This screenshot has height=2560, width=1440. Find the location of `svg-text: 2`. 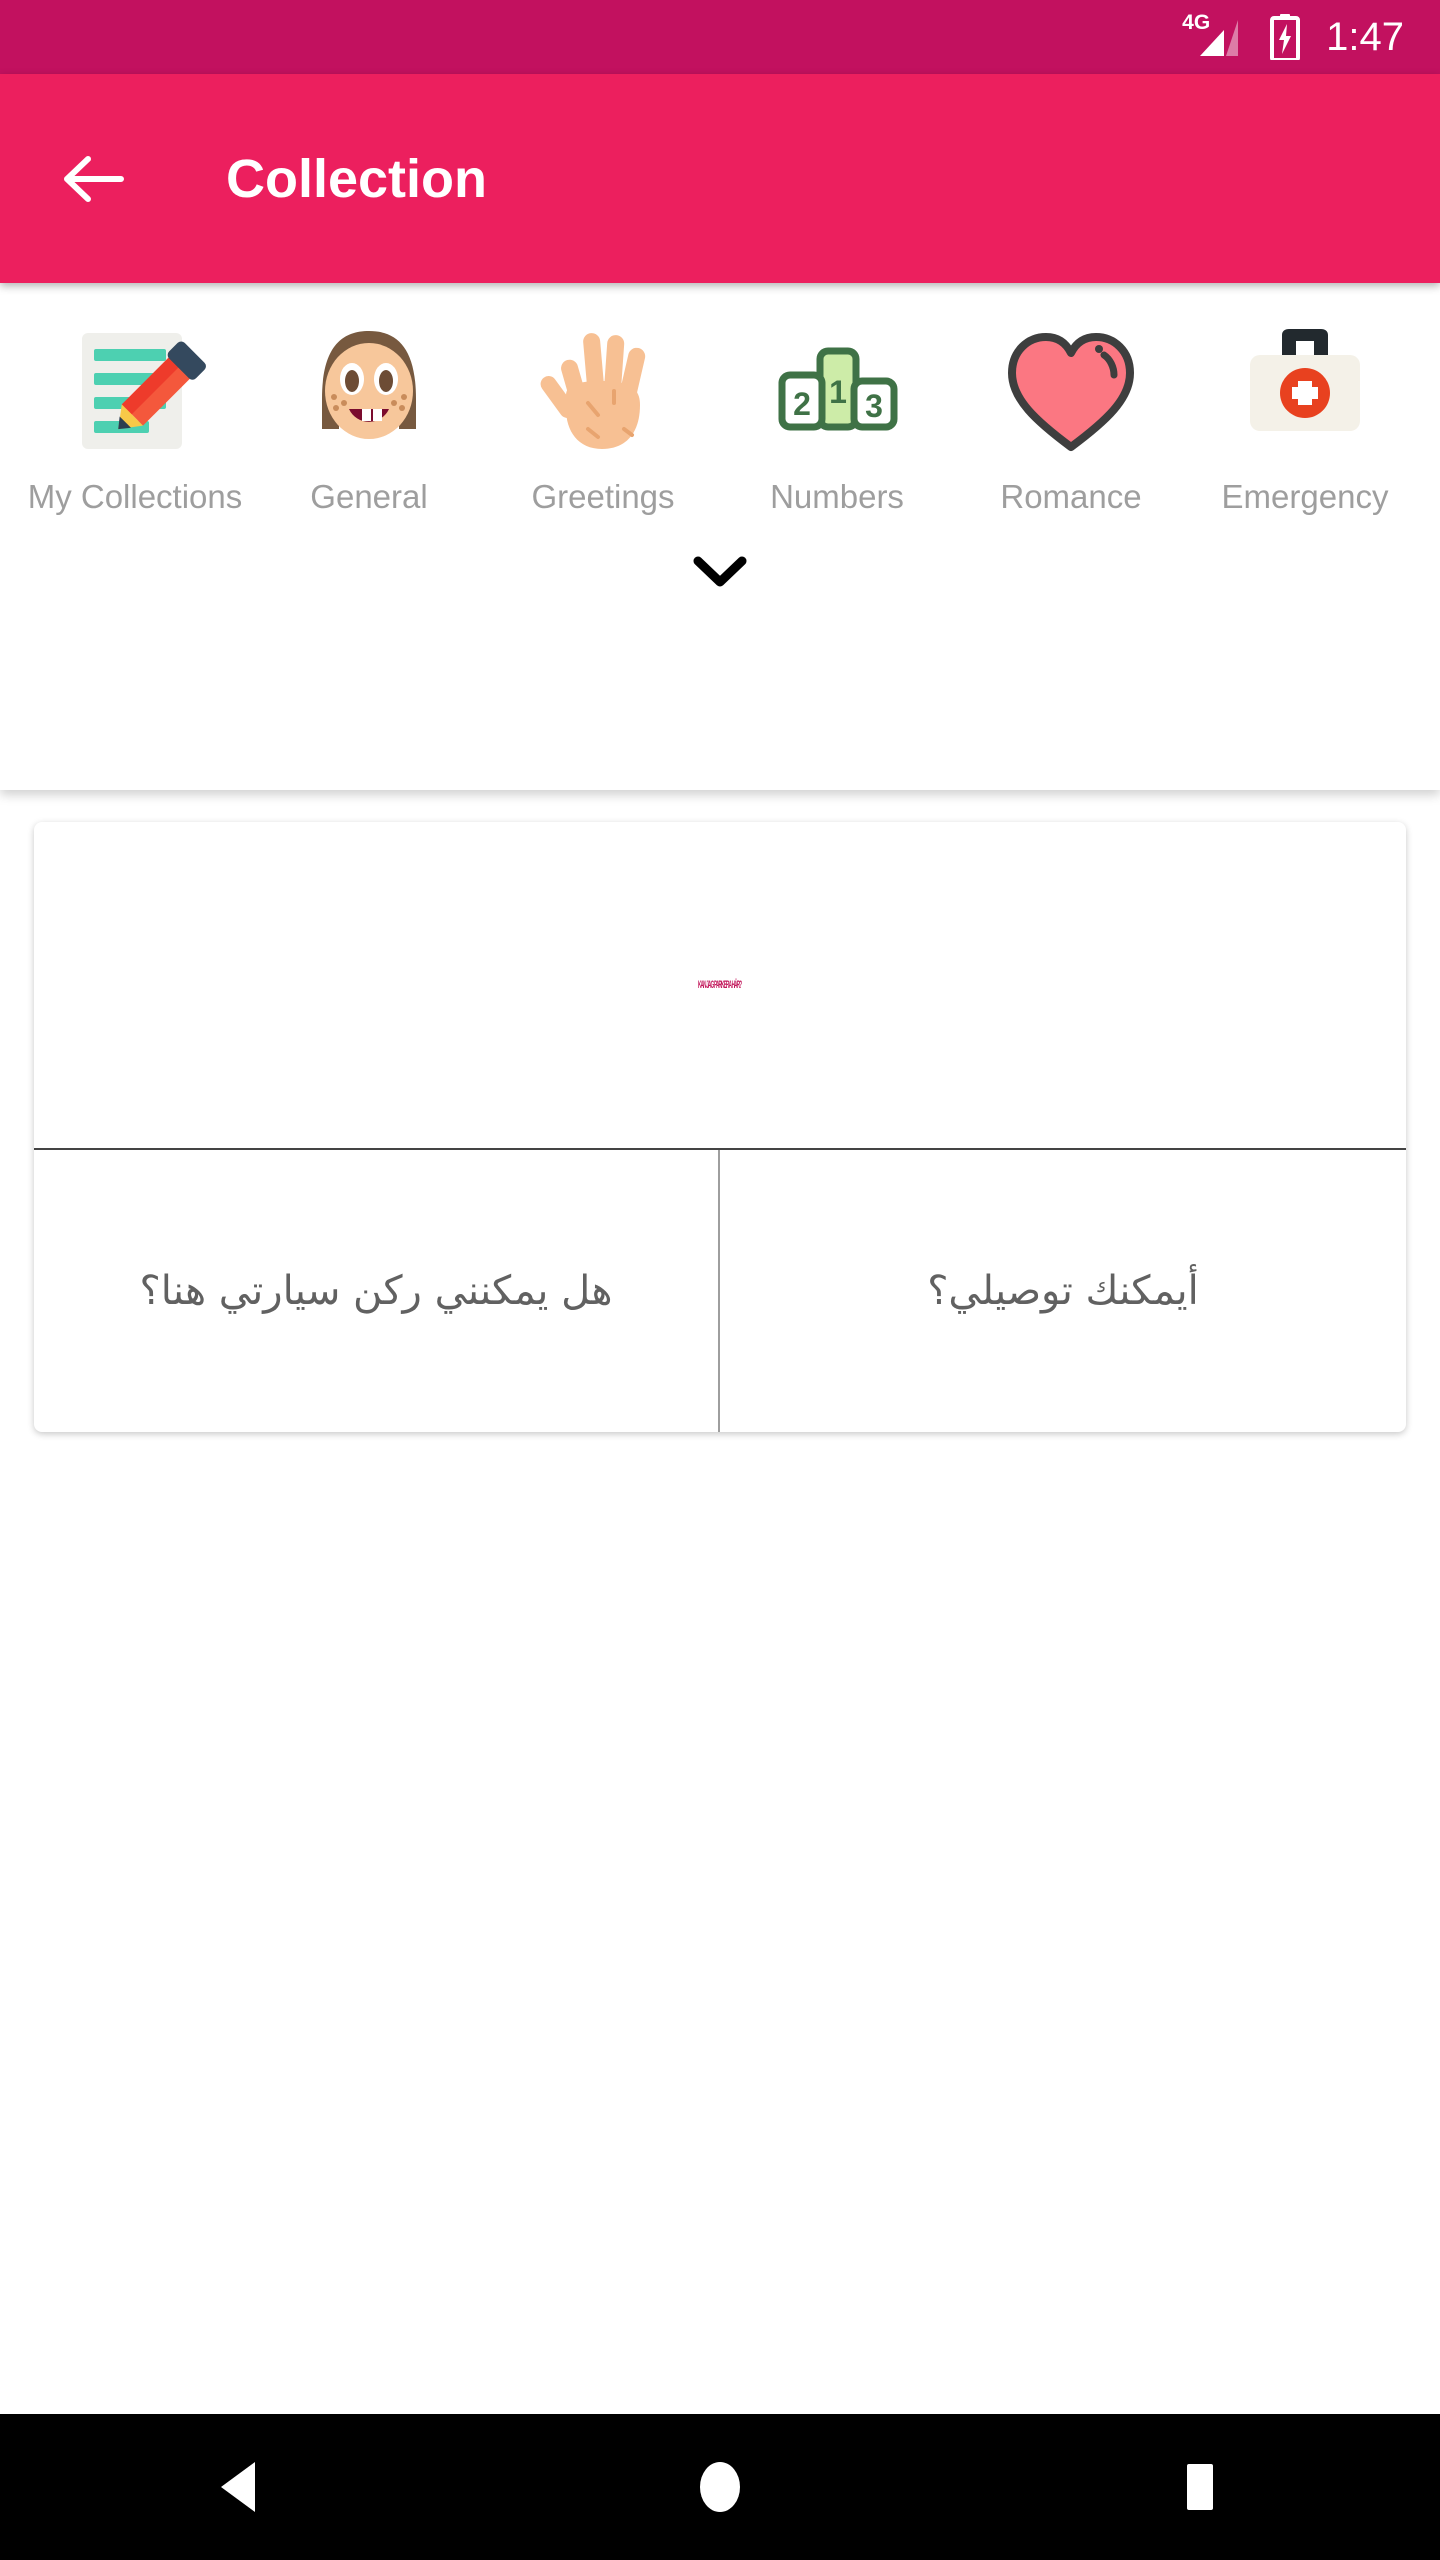

svg-text: 2 is located at coordinates (802, 404).